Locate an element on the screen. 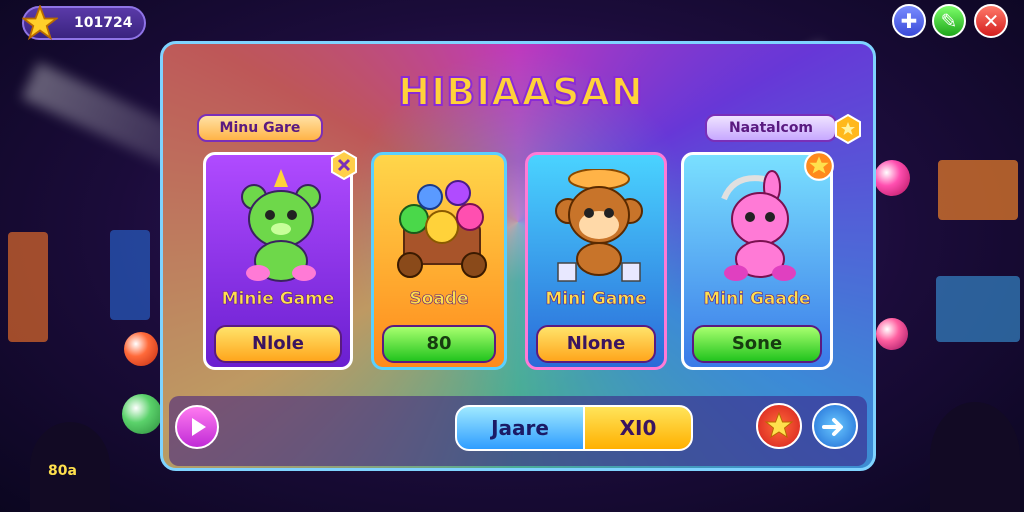 This screenshot has width=1024, height=512. mode-toggle-right: XI0 is located at coordinates (638, 428).